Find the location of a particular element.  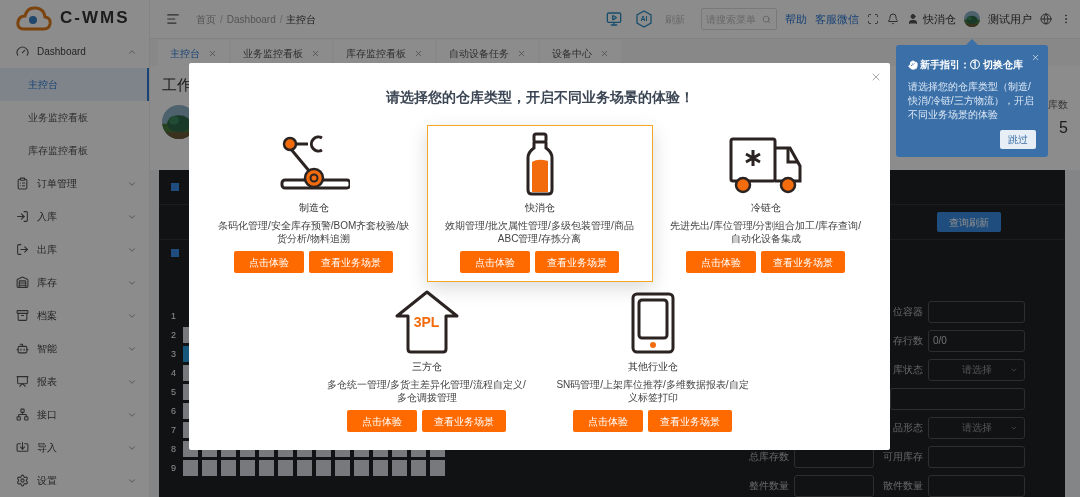

warehouse-card: 3PL 三方仓 多仓统一管理/多货主差异化管理/流程自定义/多仓调拨管理 点击体验 查看业务场景 is located at coordinates (426, 362).